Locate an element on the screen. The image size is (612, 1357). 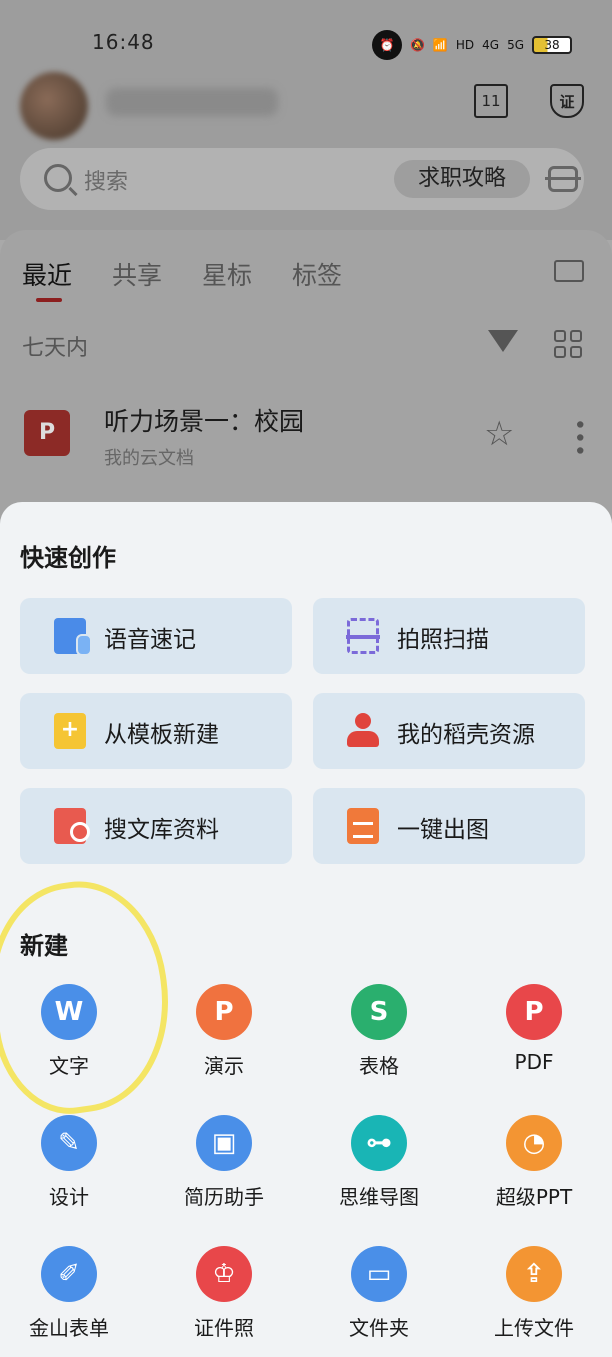
file-location: 我的云文档 is located at coordinates (149, 458).